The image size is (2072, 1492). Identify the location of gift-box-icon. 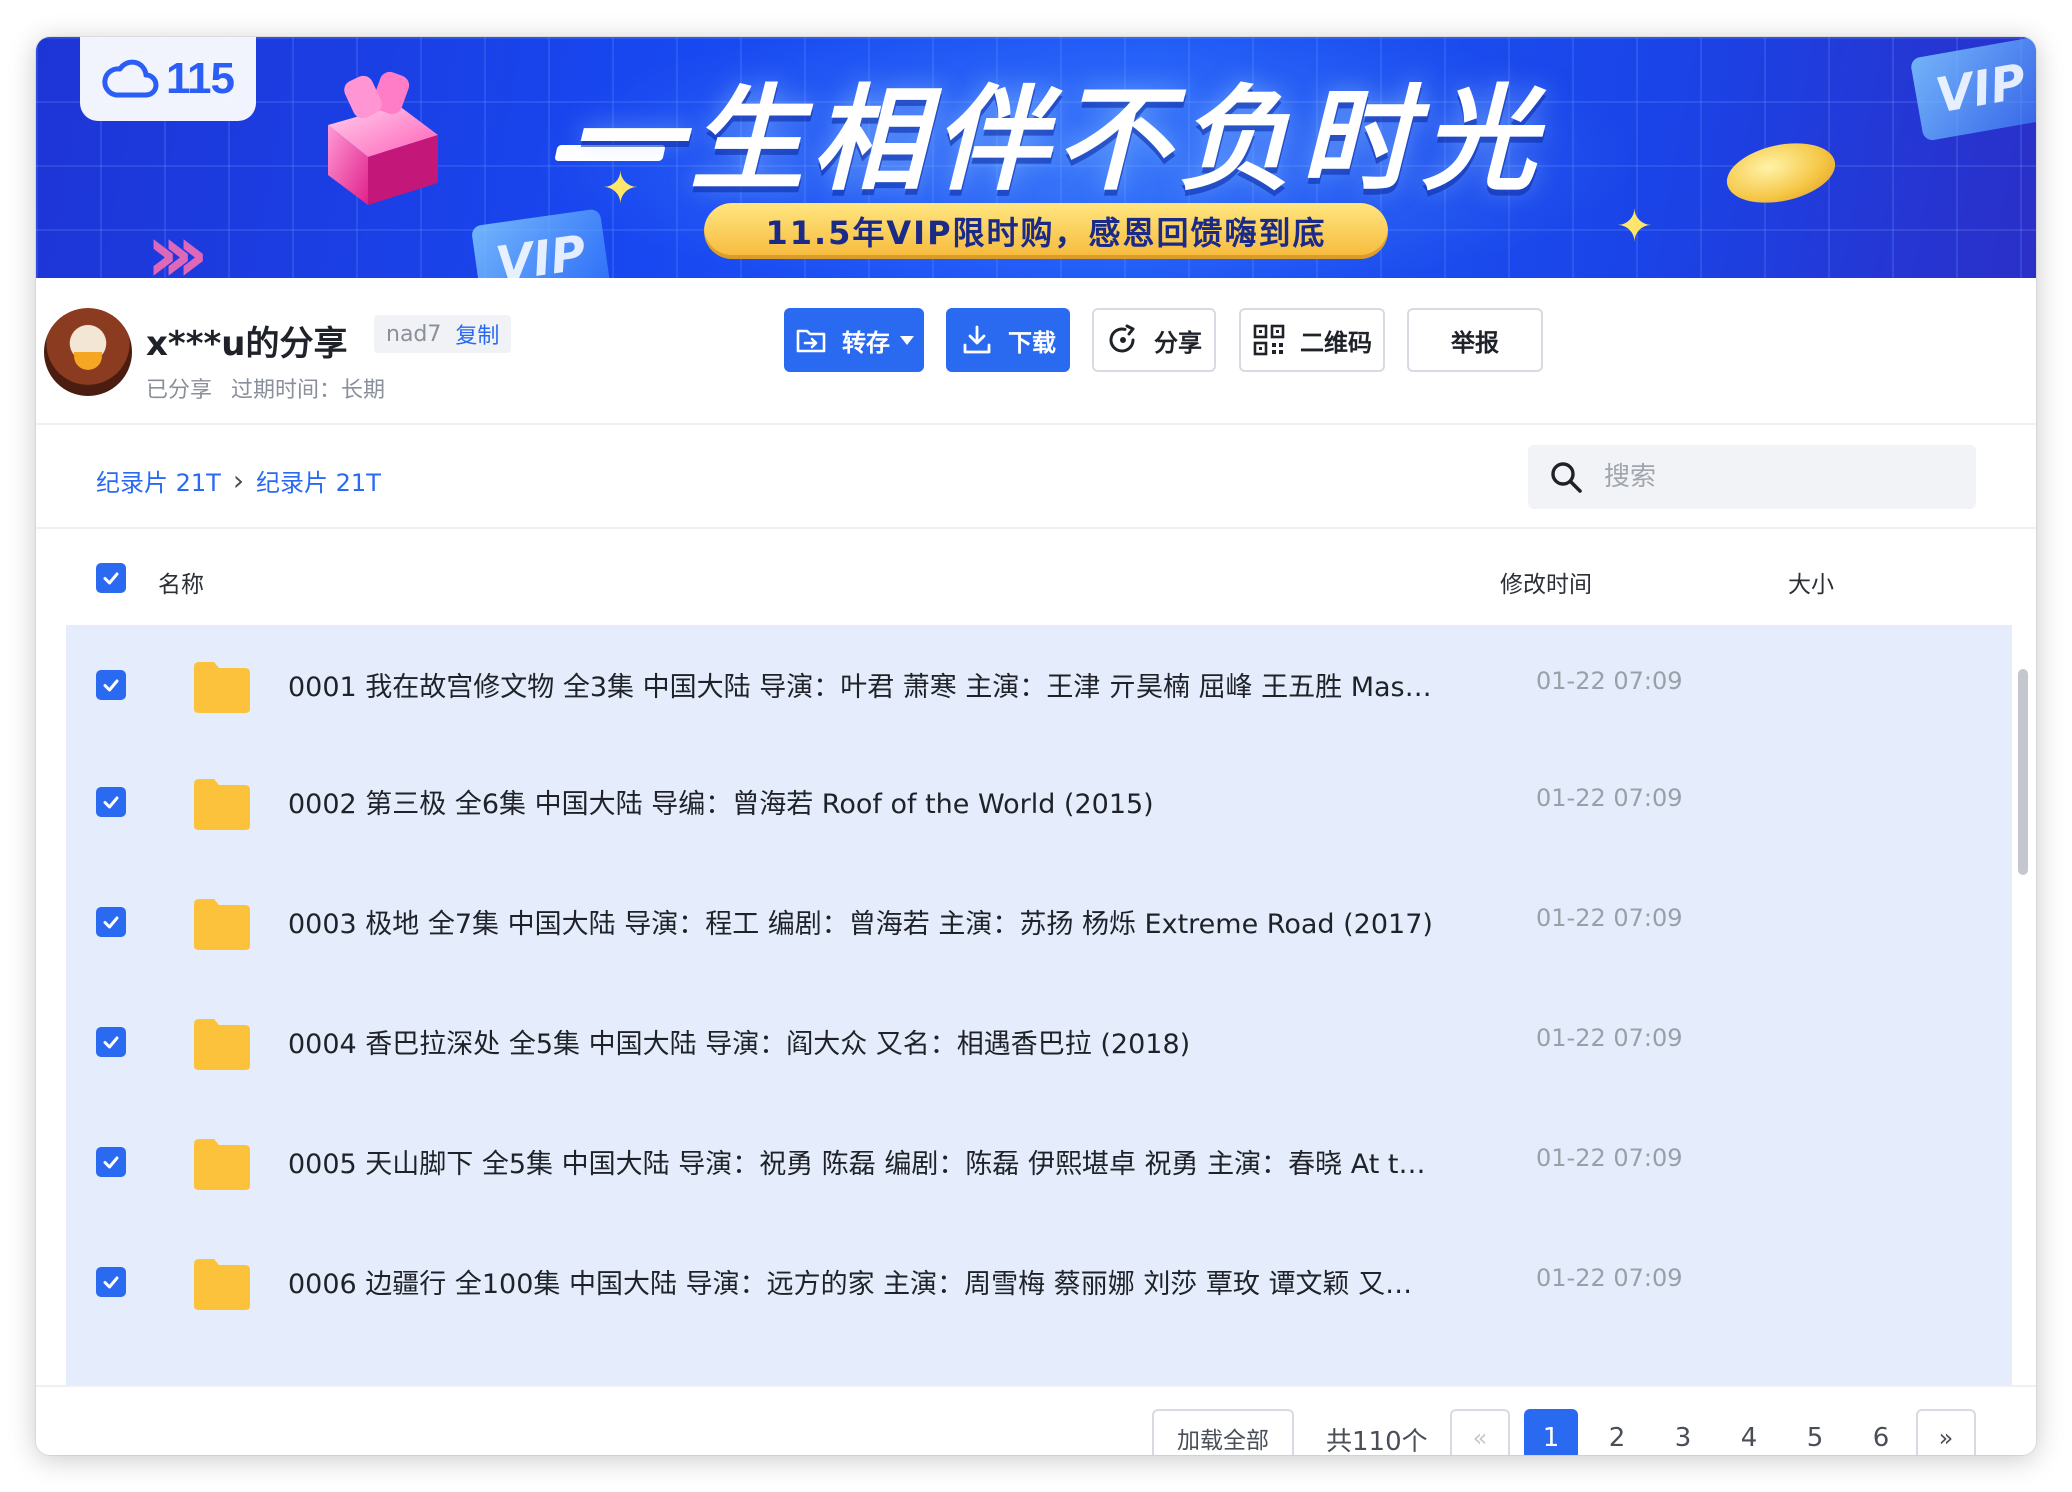
(383, 138).